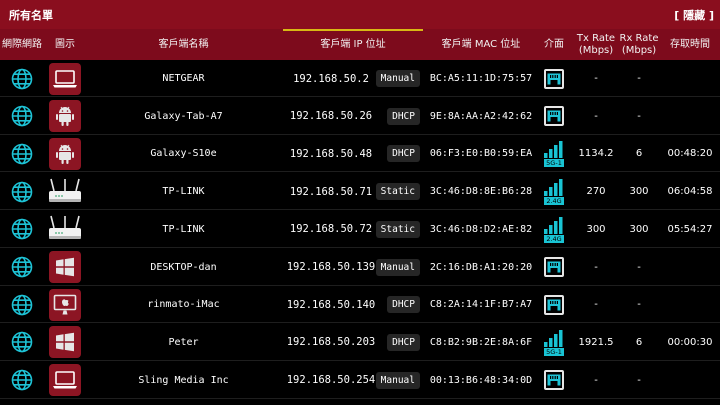 This screenshot has height=405, width=720. What do you see at coordinates (65, 304) in the screenshot?
I see `imac-icon` at bounding box center [65, 304].